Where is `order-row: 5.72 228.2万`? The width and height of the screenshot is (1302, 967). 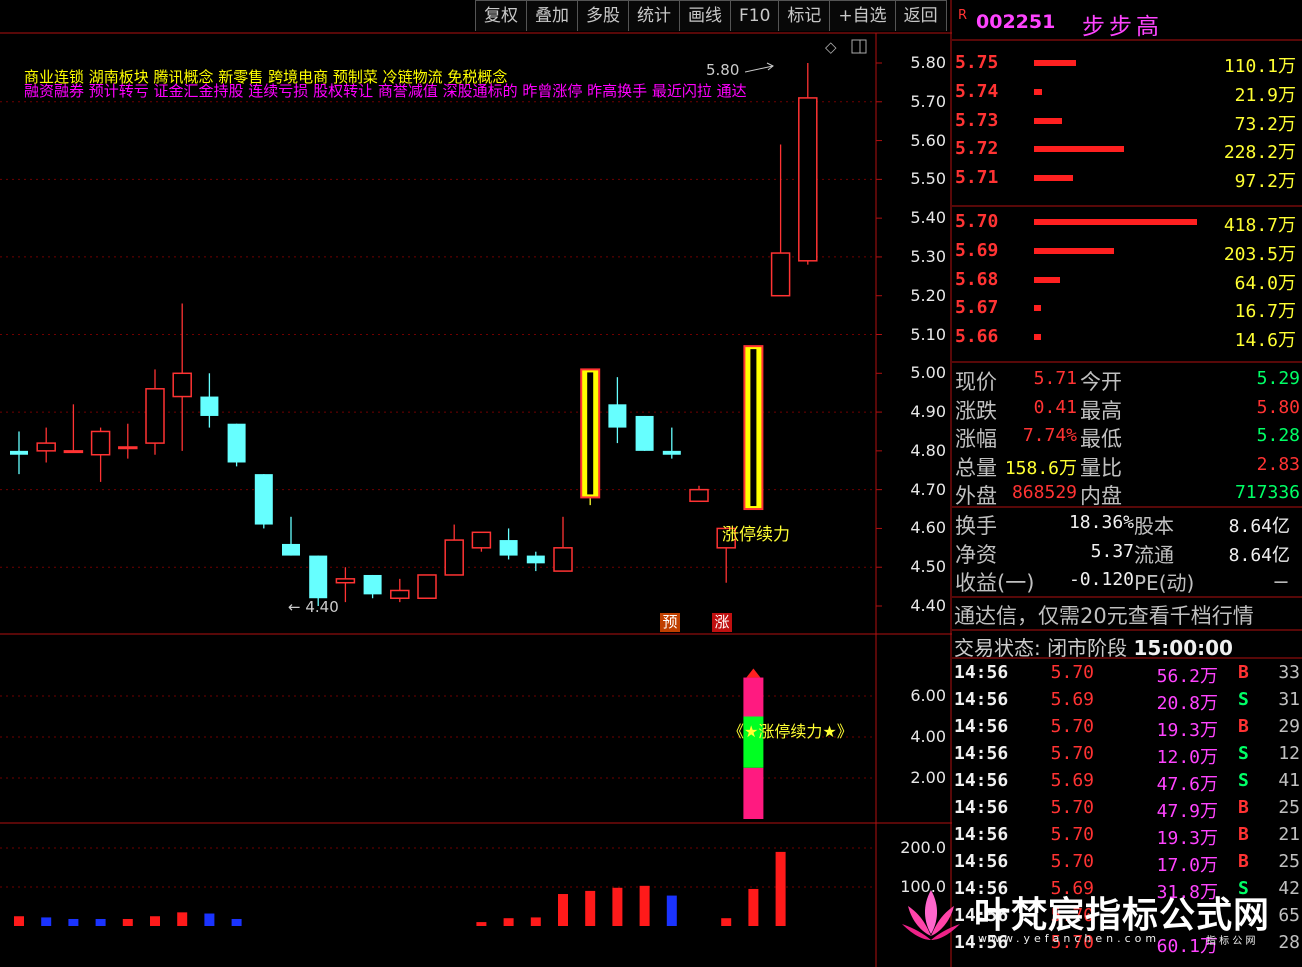 order-row: 5.72 228.2万 is located at coordinates (1127, 152).